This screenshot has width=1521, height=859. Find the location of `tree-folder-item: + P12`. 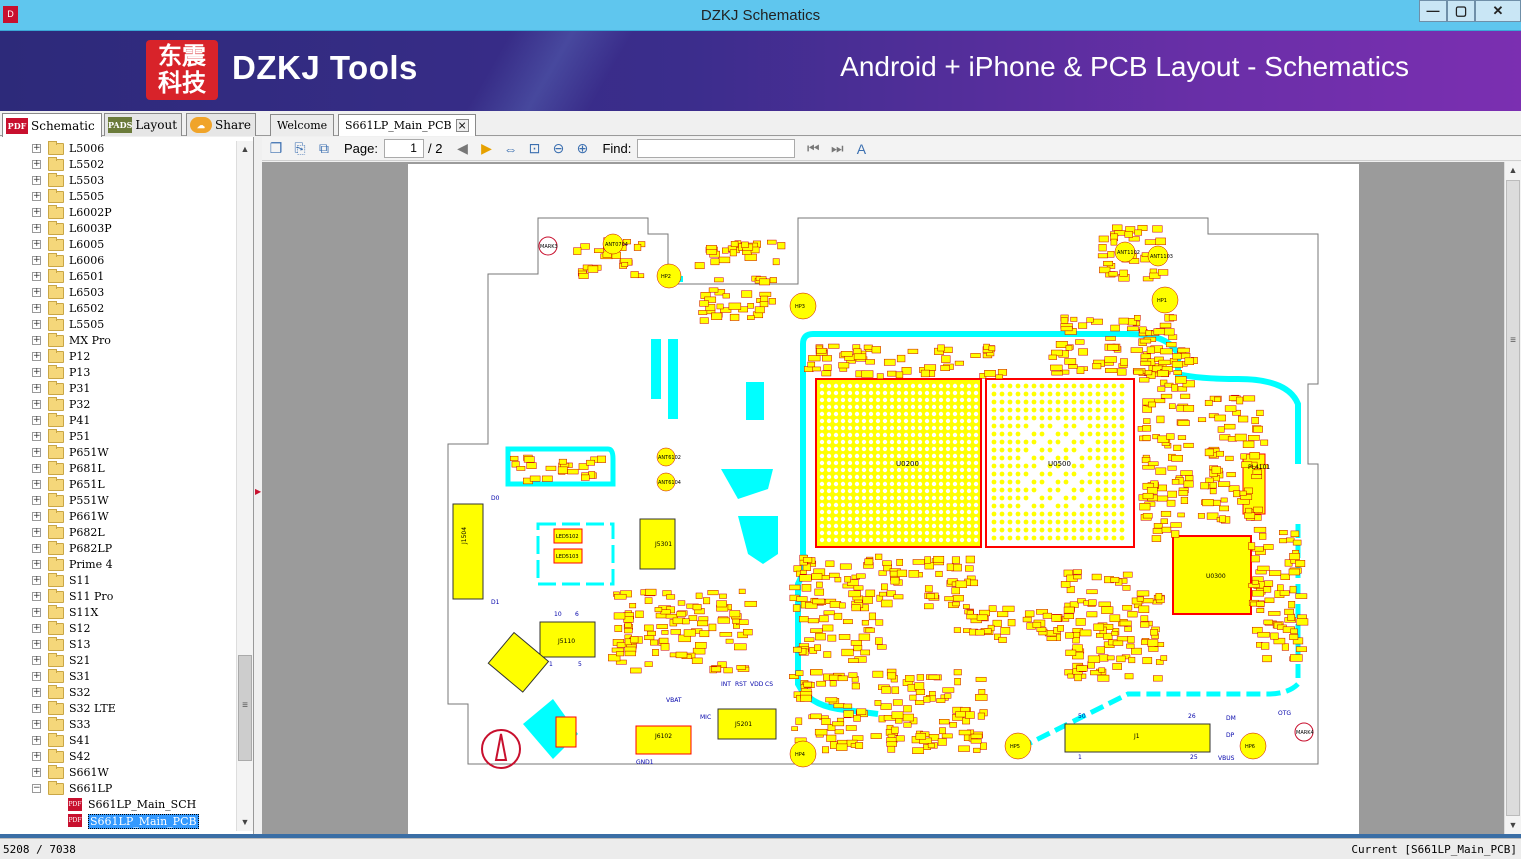

tree-folder-item: + P12 is located at coordinates (118, 357).